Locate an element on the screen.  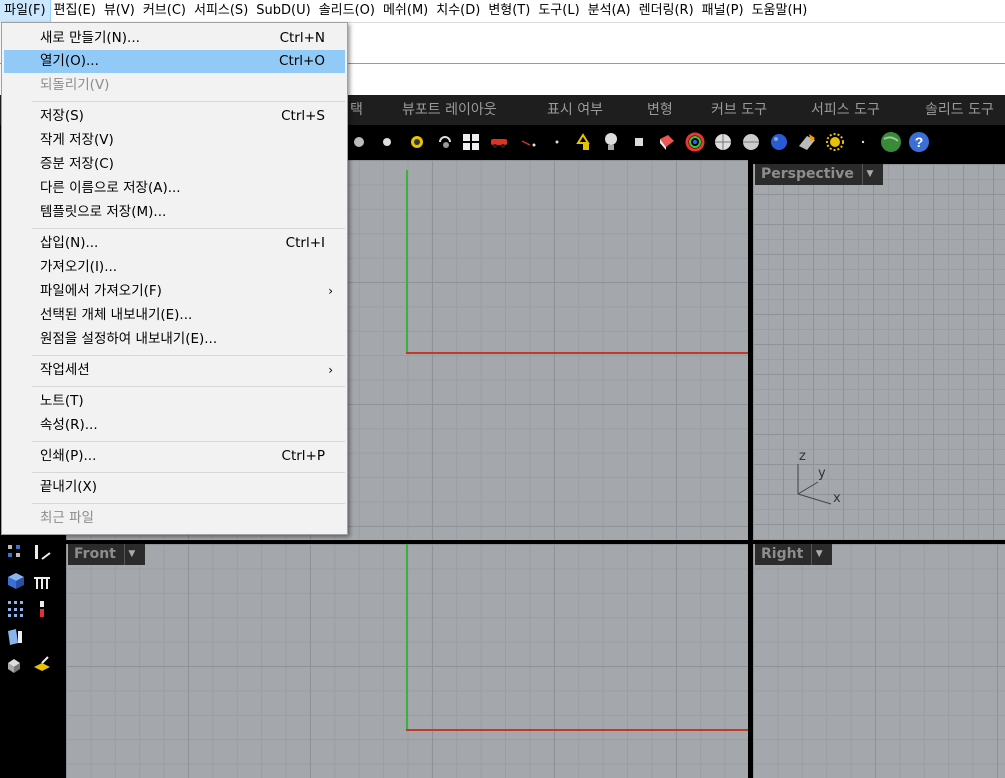
menu-item-revert: 되돌리기(V) is located at coordinates (75, 85).